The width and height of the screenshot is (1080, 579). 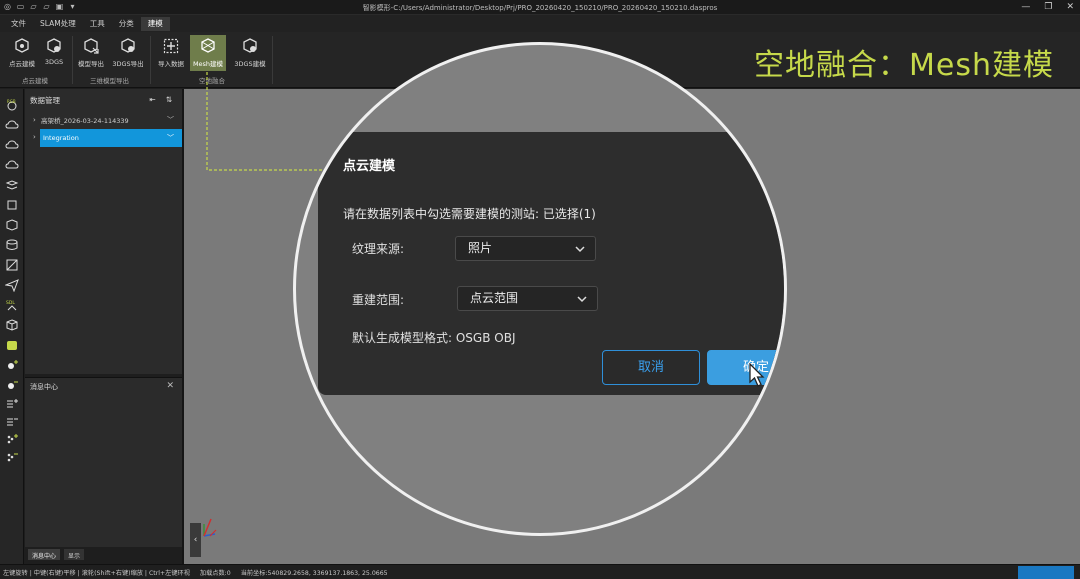 I want to click on filter-icon: ⇅, so click(x=169, y=99).